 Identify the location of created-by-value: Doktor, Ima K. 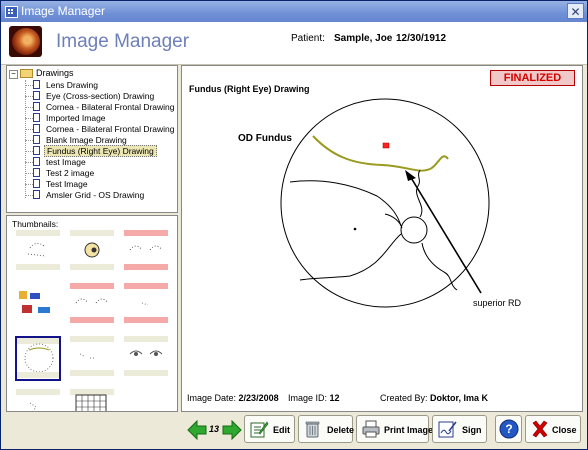
(459, 398).